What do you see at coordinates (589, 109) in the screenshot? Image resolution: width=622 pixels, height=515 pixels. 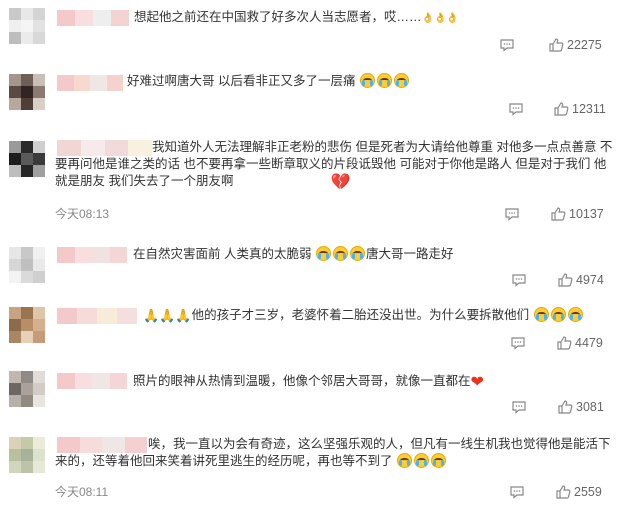 I see `like-count: 12311` at bounding box center [589, 109].